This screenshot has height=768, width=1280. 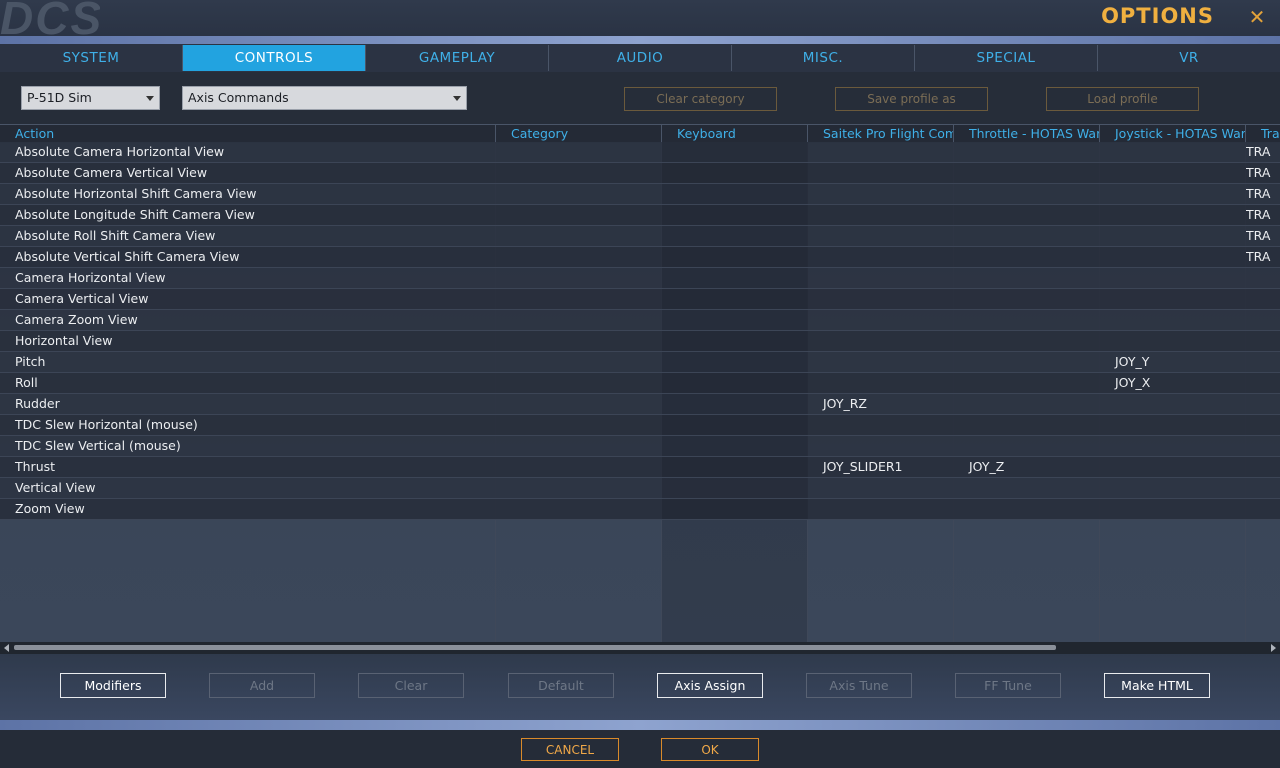 What do you see at coordinates (640, 404) in the screenshot?
I see `table-row: Rudder JOY_RZ` at bounding box center [640, 404].